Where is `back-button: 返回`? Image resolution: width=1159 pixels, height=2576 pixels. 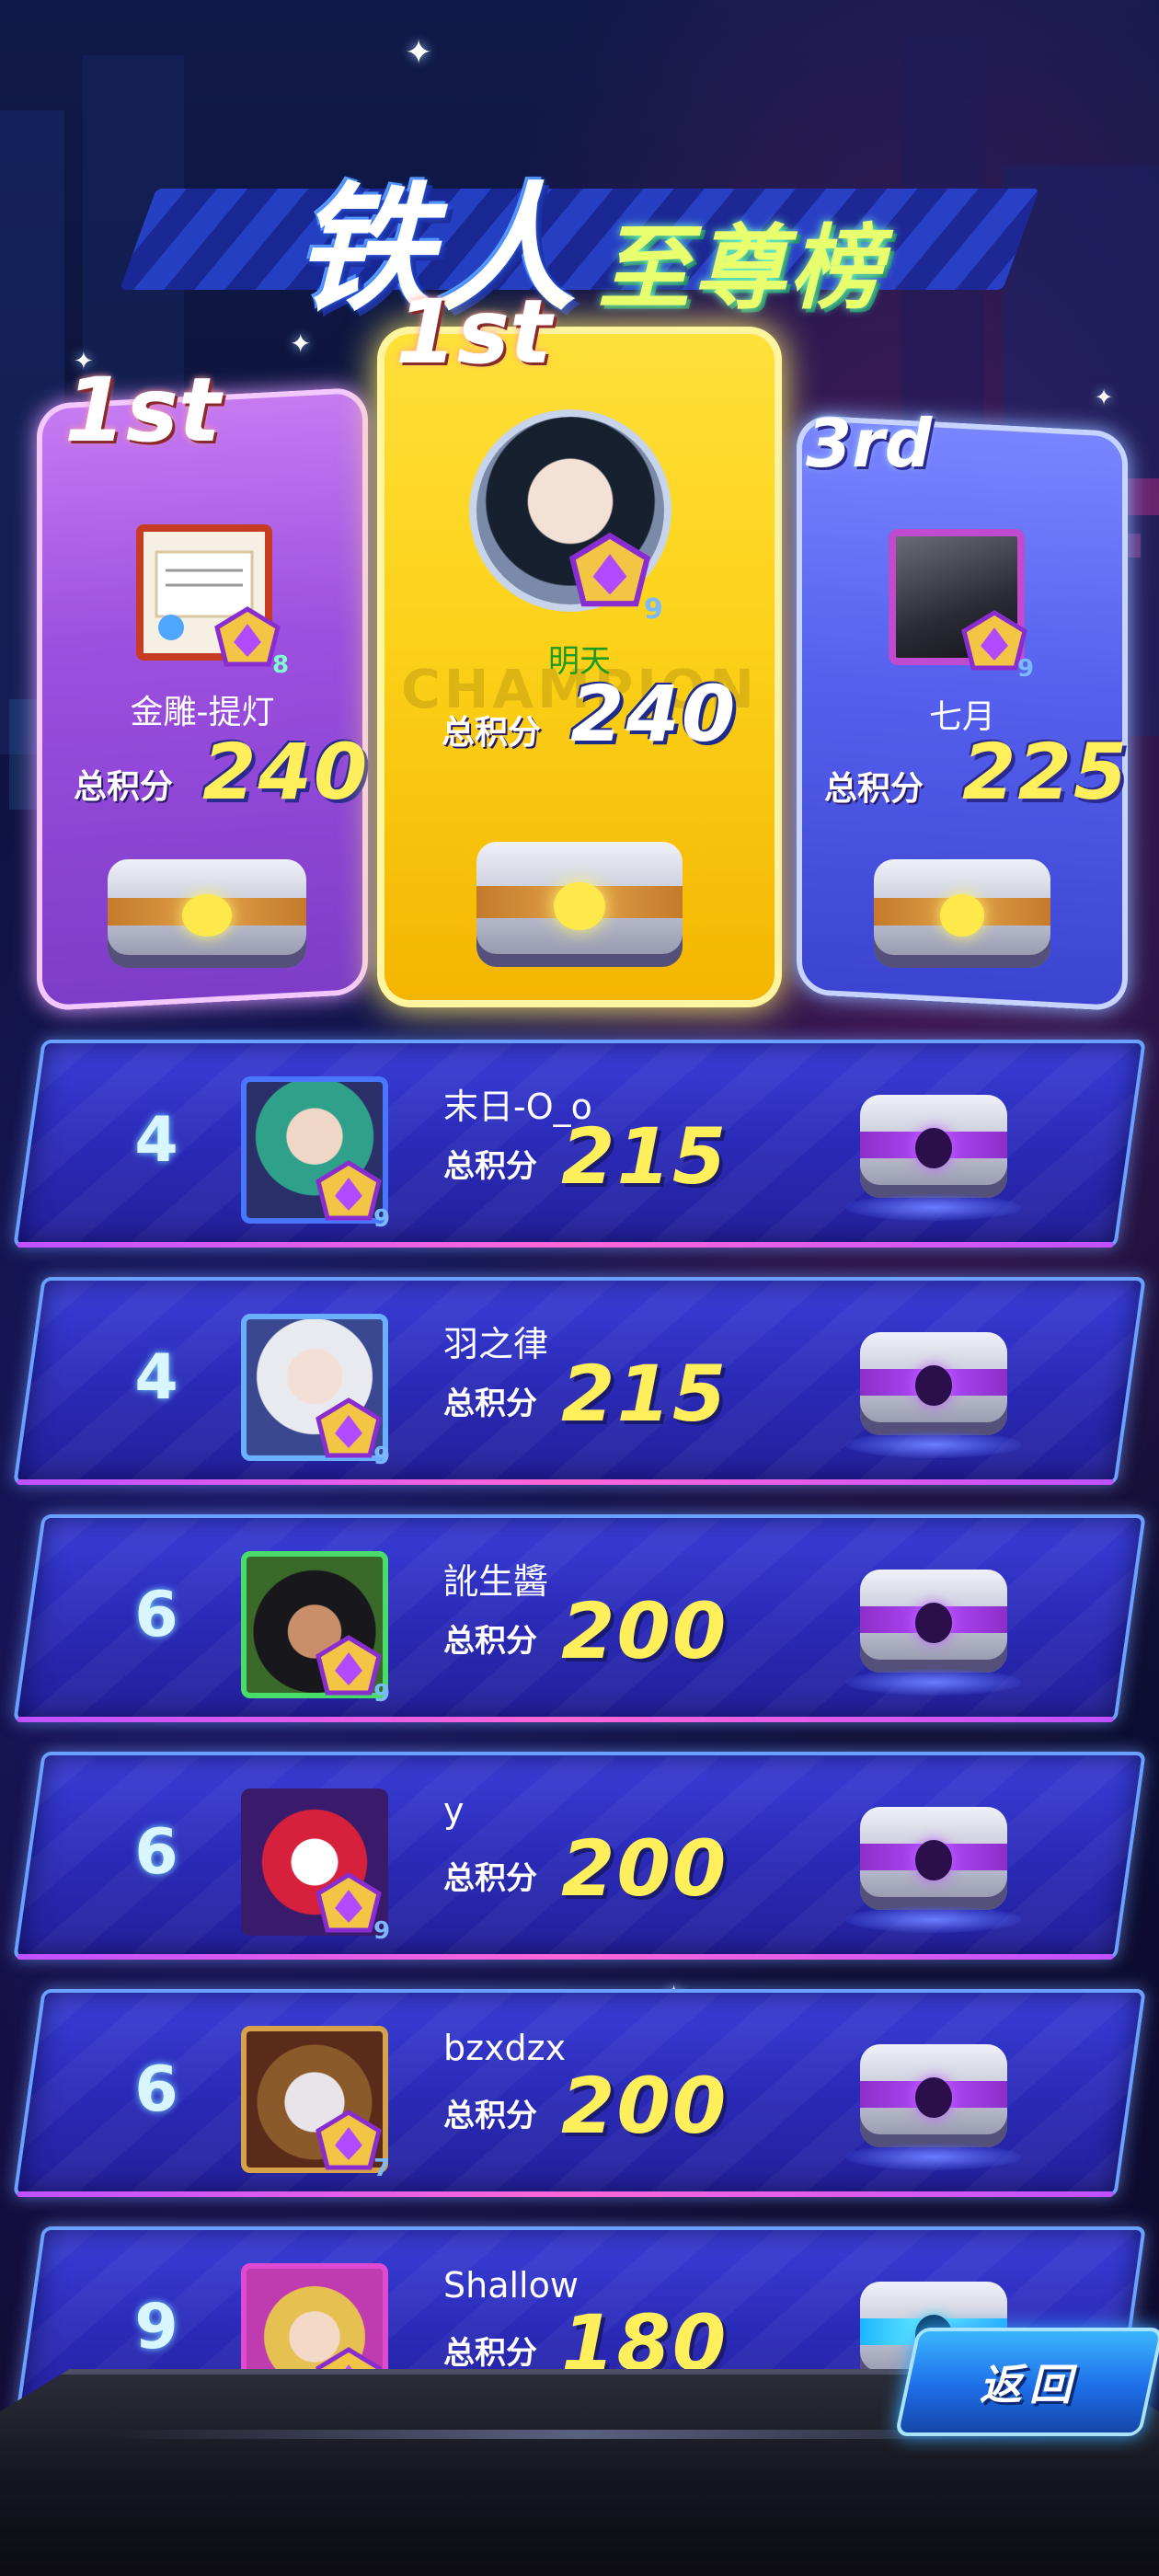
back-button: 返回 is located at coordinates (1026, 2382).